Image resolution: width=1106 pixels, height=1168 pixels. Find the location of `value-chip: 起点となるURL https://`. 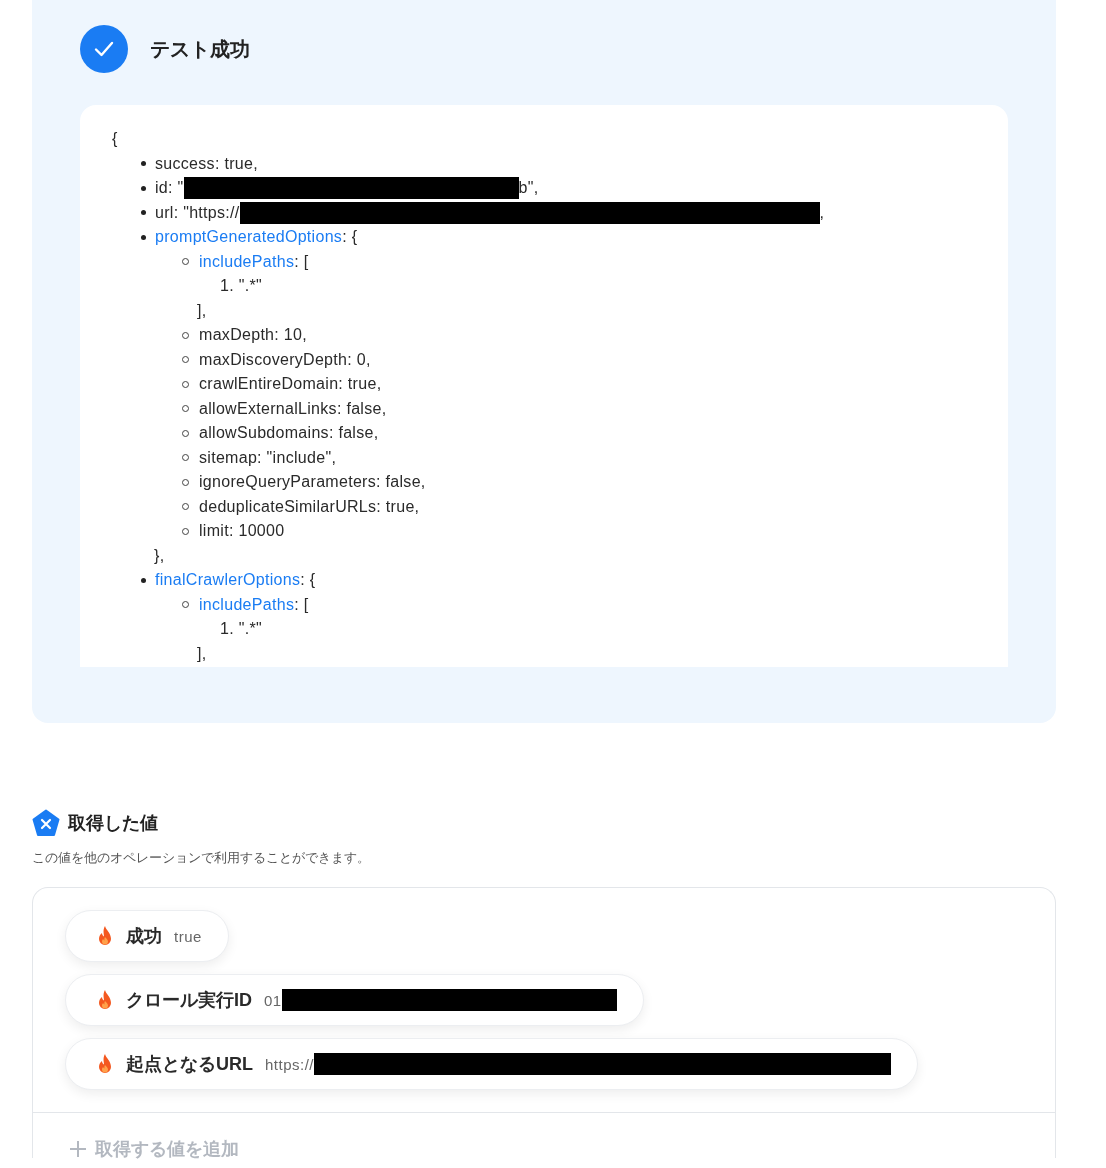

value-chip: 起点となるURL https:// is located at coordinates (492, 1064).